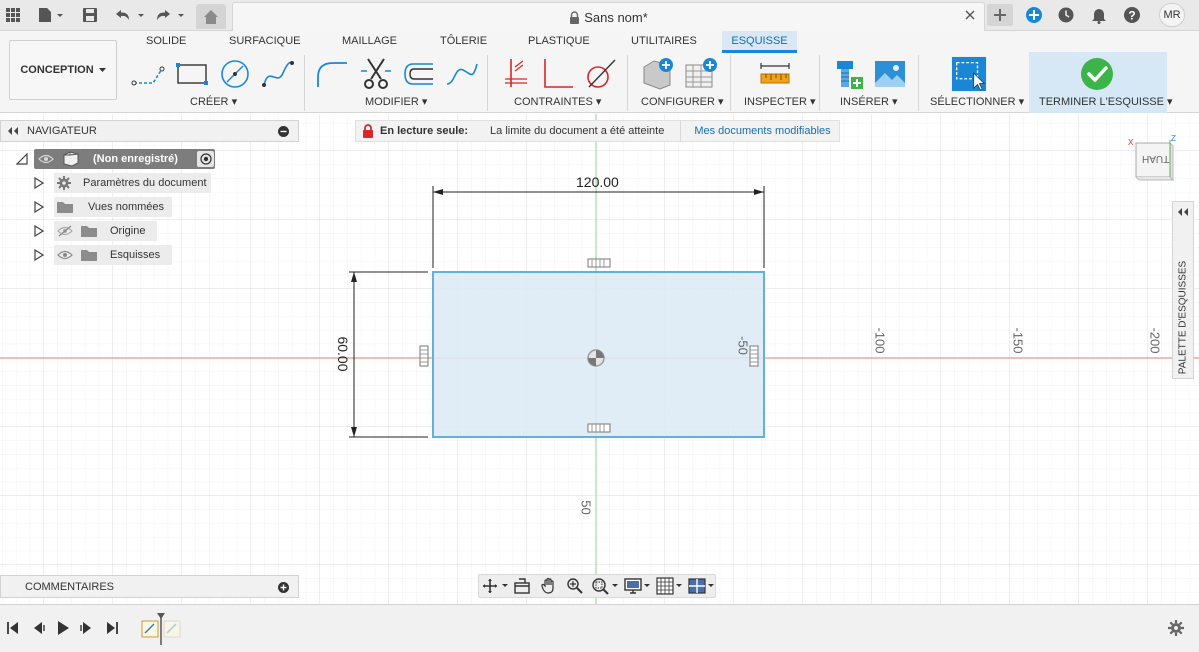  Describe the element at coordinates (235, 74) in the screenshot. I see `circle-tool-icon` at that location.